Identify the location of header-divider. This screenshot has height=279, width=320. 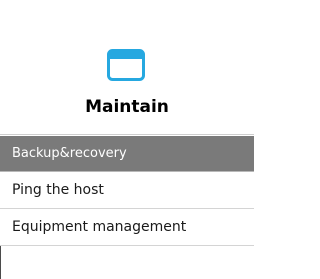
(127, 134).